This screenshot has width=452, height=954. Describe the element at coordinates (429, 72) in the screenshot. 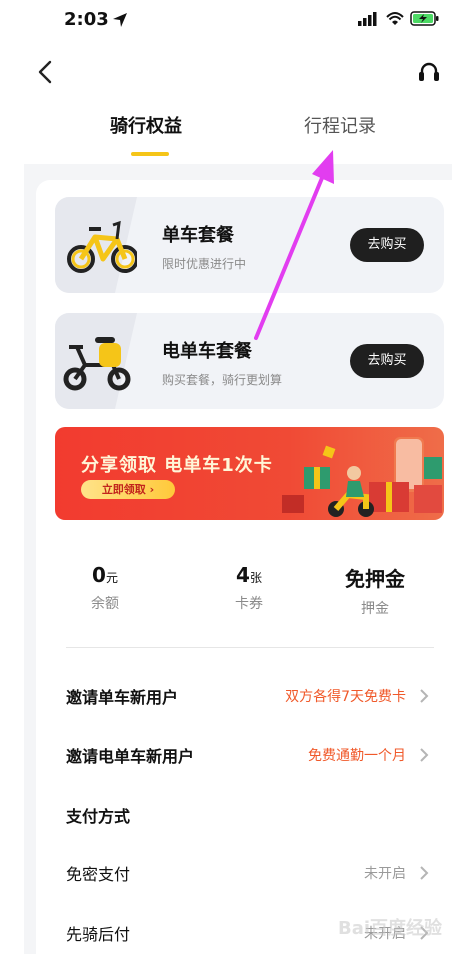

I see `customer-service-icon` at that location.